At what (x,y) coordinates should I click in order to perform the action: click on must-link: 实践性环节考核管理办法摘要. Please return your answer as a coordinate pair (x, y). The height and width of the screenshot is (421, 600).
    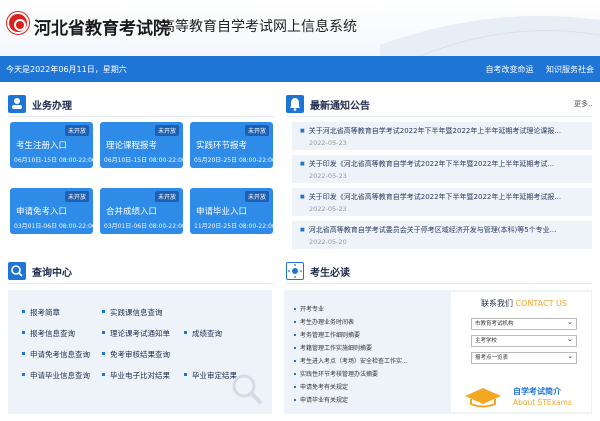
    Looking at the image, I should click on (336, 373).